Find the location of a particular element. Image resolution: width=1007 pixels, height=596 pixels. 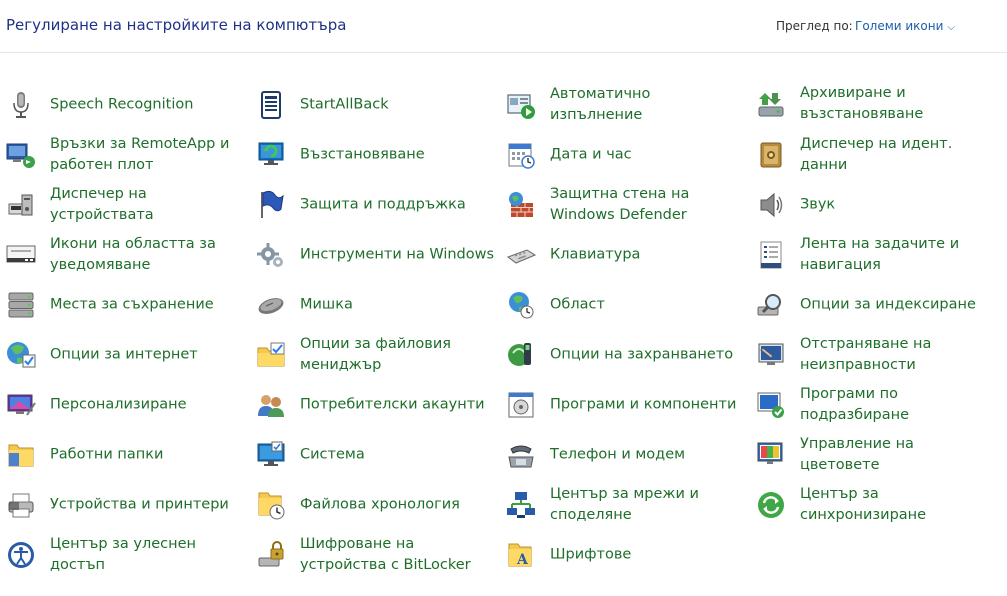

control-panel-item: Диспечер на устройствата is located at coordinates (125, 205).